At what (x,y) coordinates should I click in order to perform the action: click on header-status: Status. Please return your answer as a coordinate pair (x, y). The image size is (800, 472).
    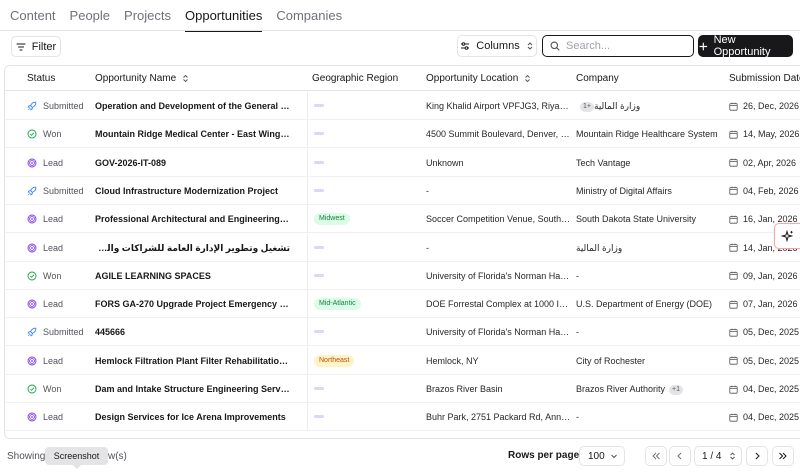
    Looking at the image, I should click on (41, 78).